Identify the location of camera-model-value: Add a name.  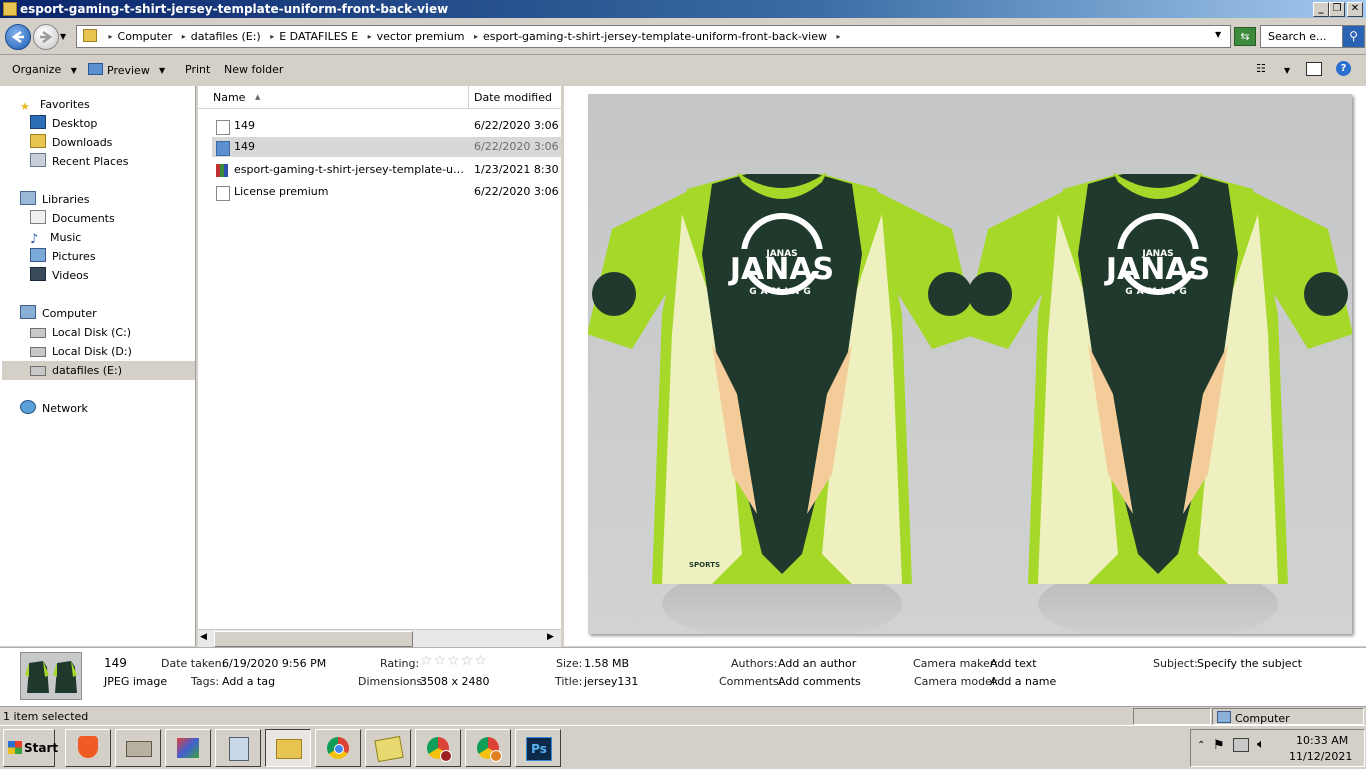
(1023, 681).